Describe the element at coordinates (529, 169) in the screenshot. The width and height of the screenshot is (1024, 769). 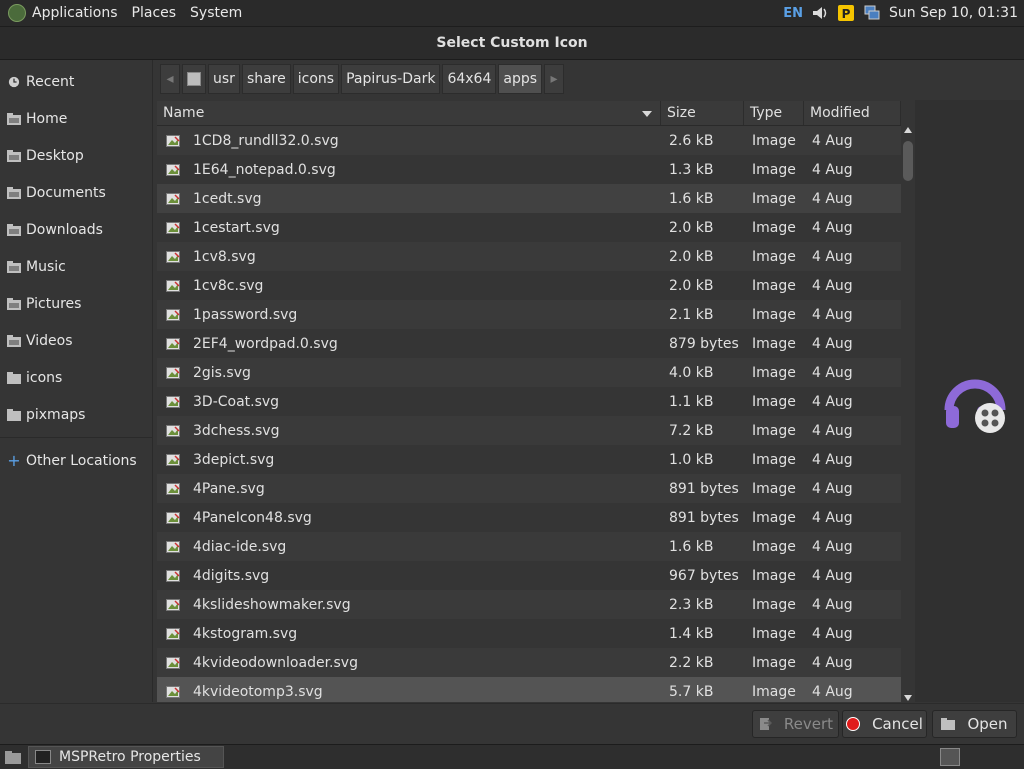
I see `file-row: 1E64_notepad.0.svg 1.3 kB Image 4 Aug` at that location.